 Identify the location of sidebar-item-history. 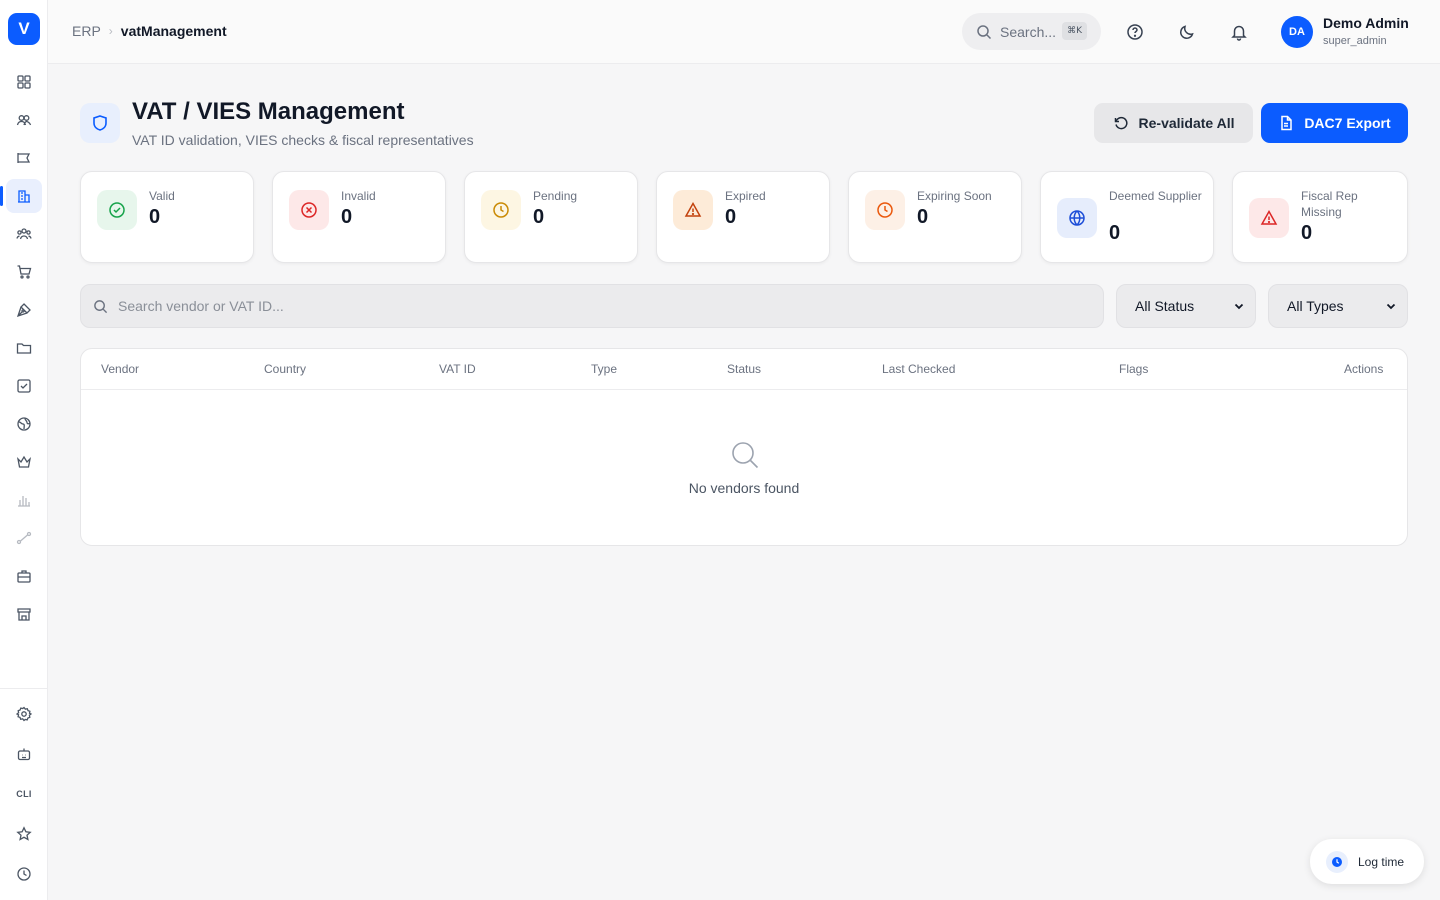
(24, 874).